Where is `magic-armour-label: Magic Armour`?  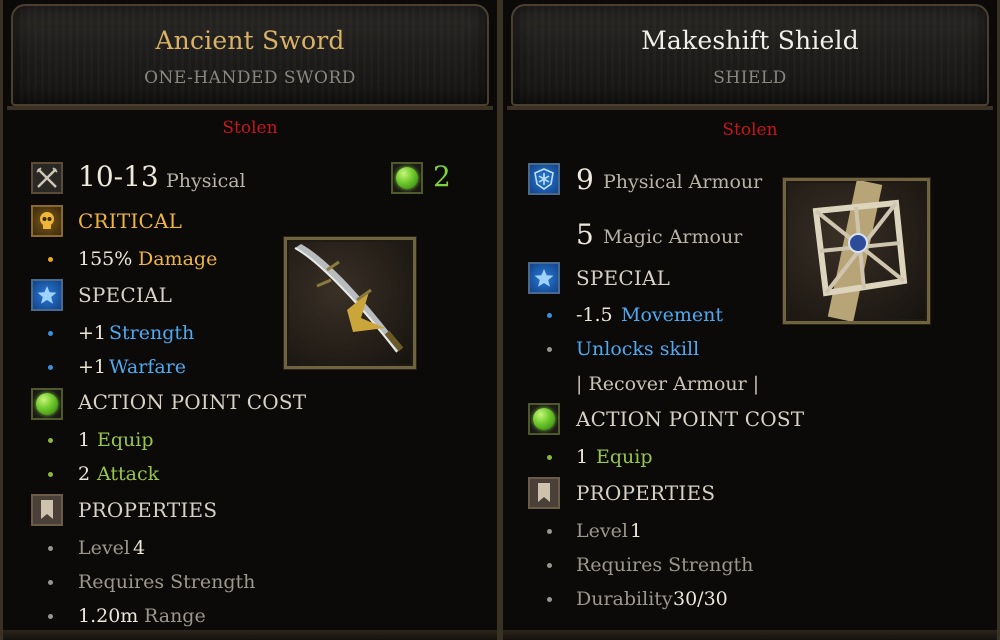 magic-armour-label: Magic Armour is located at coordinates (673, 237).